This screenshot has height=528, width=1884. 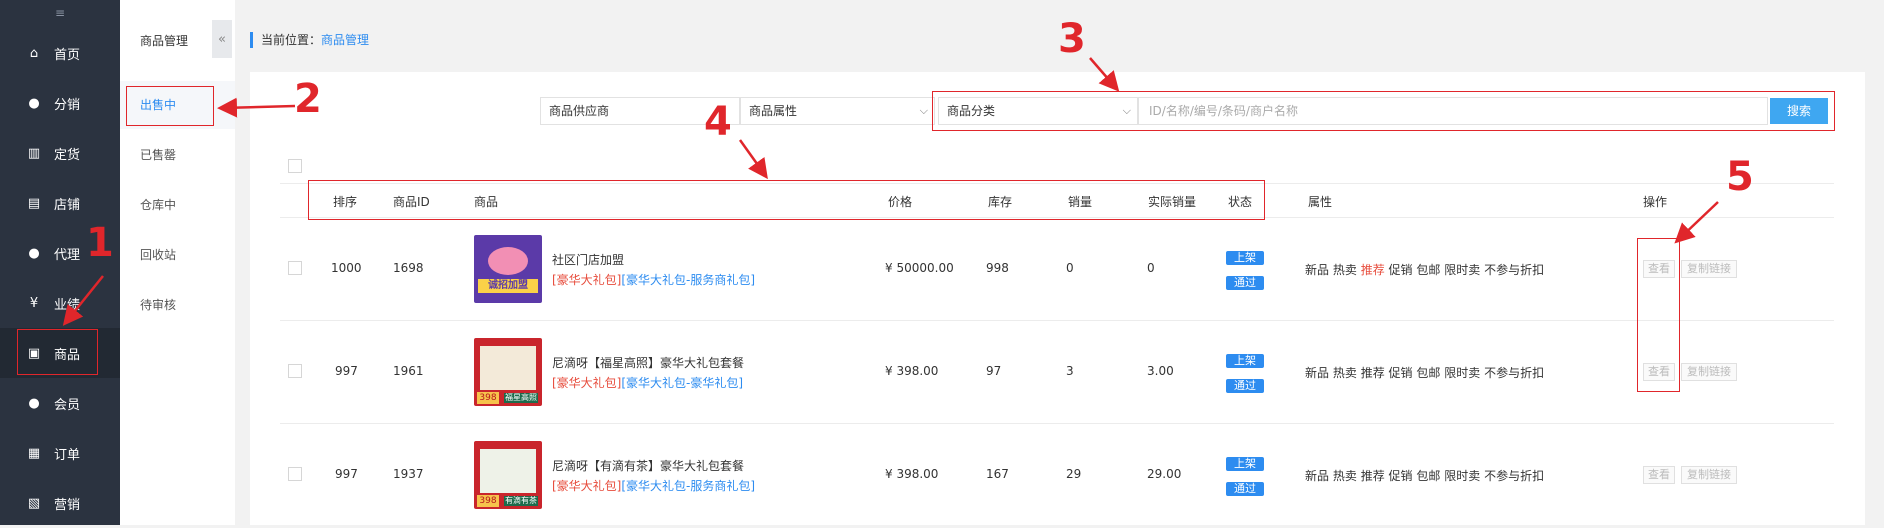 What do you see at coordinates (256, 107) in the screenshot?
I see `arrow-to-on-sale` at bounding box center [256, 107].